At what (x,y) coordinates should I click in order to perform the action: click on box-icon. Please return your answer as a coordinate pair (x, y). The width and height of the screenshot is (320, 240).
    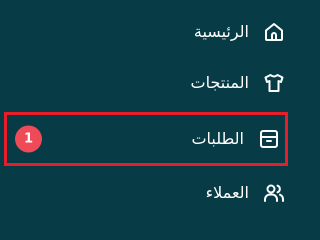
    Looking at the image, I should click on (269, 139).